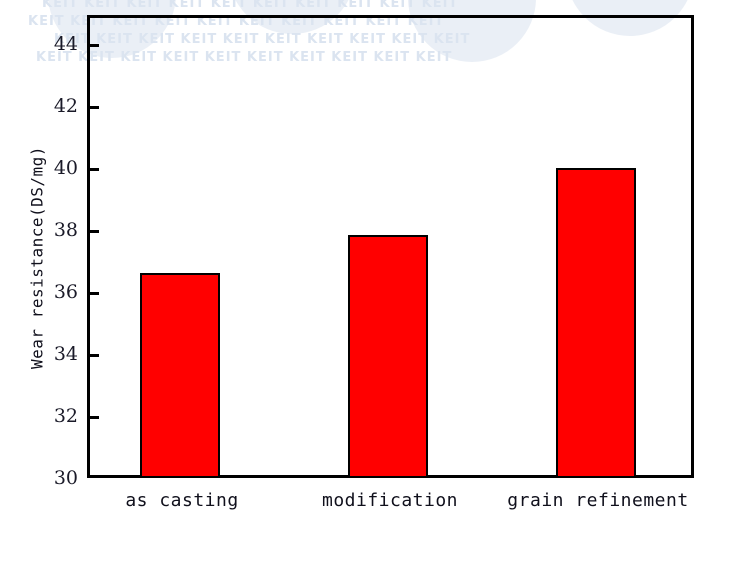  Describe the element at coordinates (390, 500) in the screenshot. I see `x-axis-label-modification: modification` at that location.